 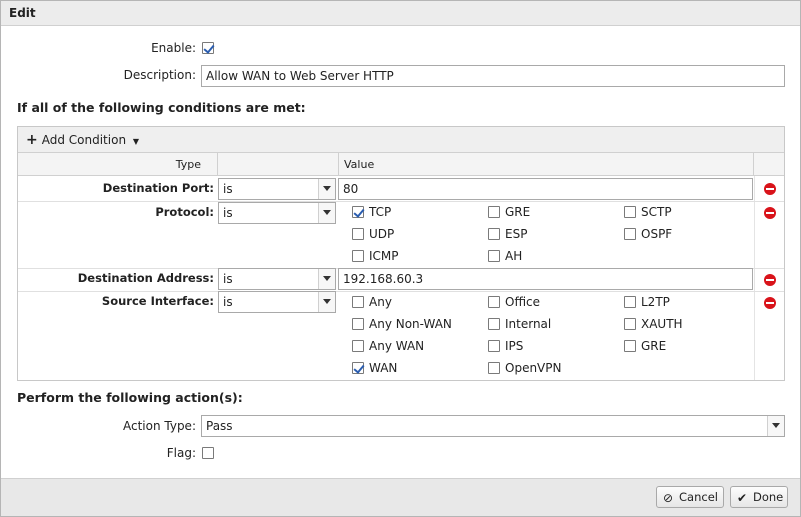 I want to click on action-type-select: Pass, so click(x=493, y=426).